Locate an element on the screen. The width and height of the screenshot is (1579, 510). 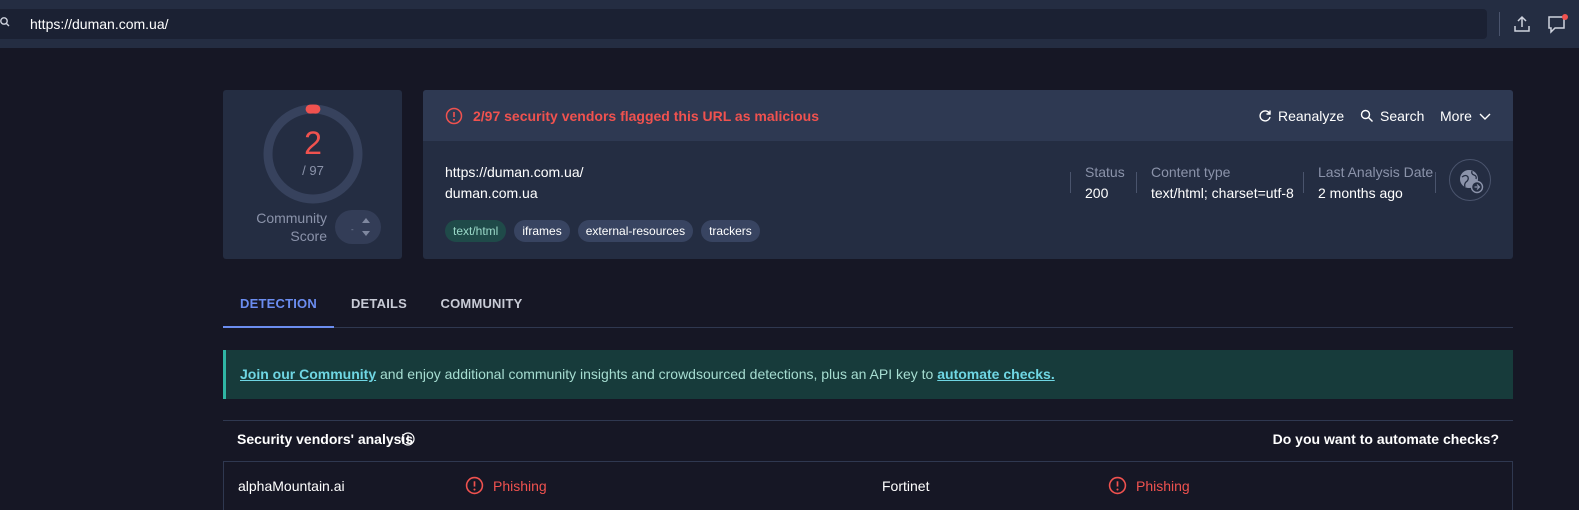
analyzed-url: https://duman.com.ua/ is located at coordinates (514, 172).